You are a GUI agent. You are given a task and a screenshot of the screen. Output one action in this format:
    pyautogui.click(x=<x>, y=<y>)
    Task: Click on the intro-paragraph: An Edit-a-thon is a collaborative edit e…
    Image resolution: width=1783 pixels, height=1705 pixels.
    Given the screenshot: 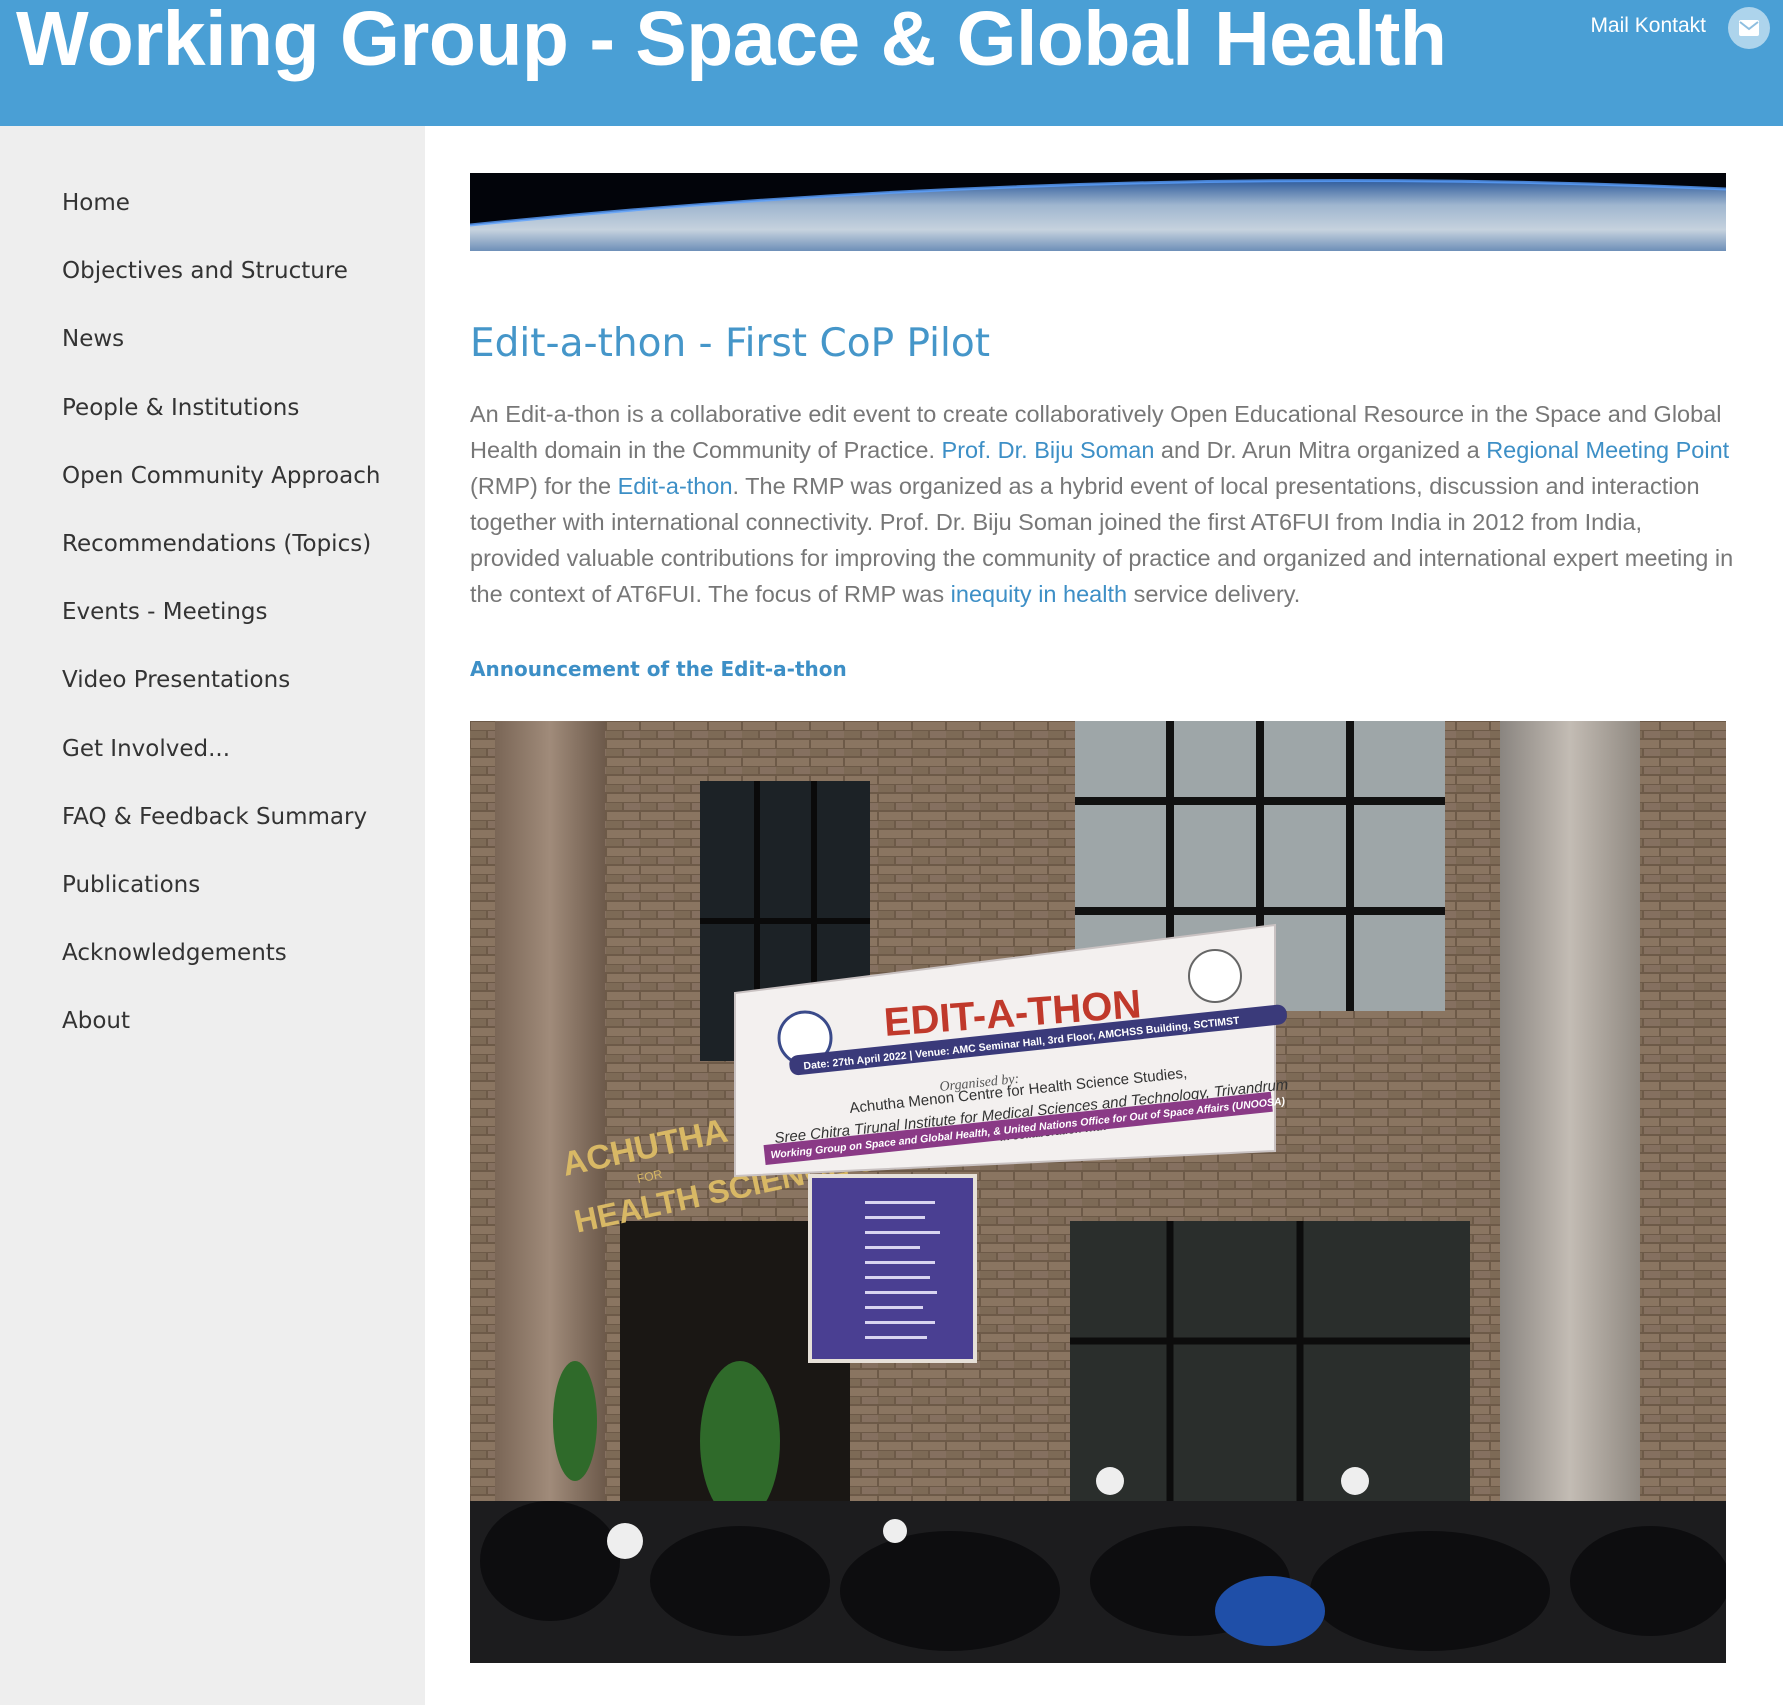 What is the action you would take?
    pyautogui.click(x=1102, y=504)
    